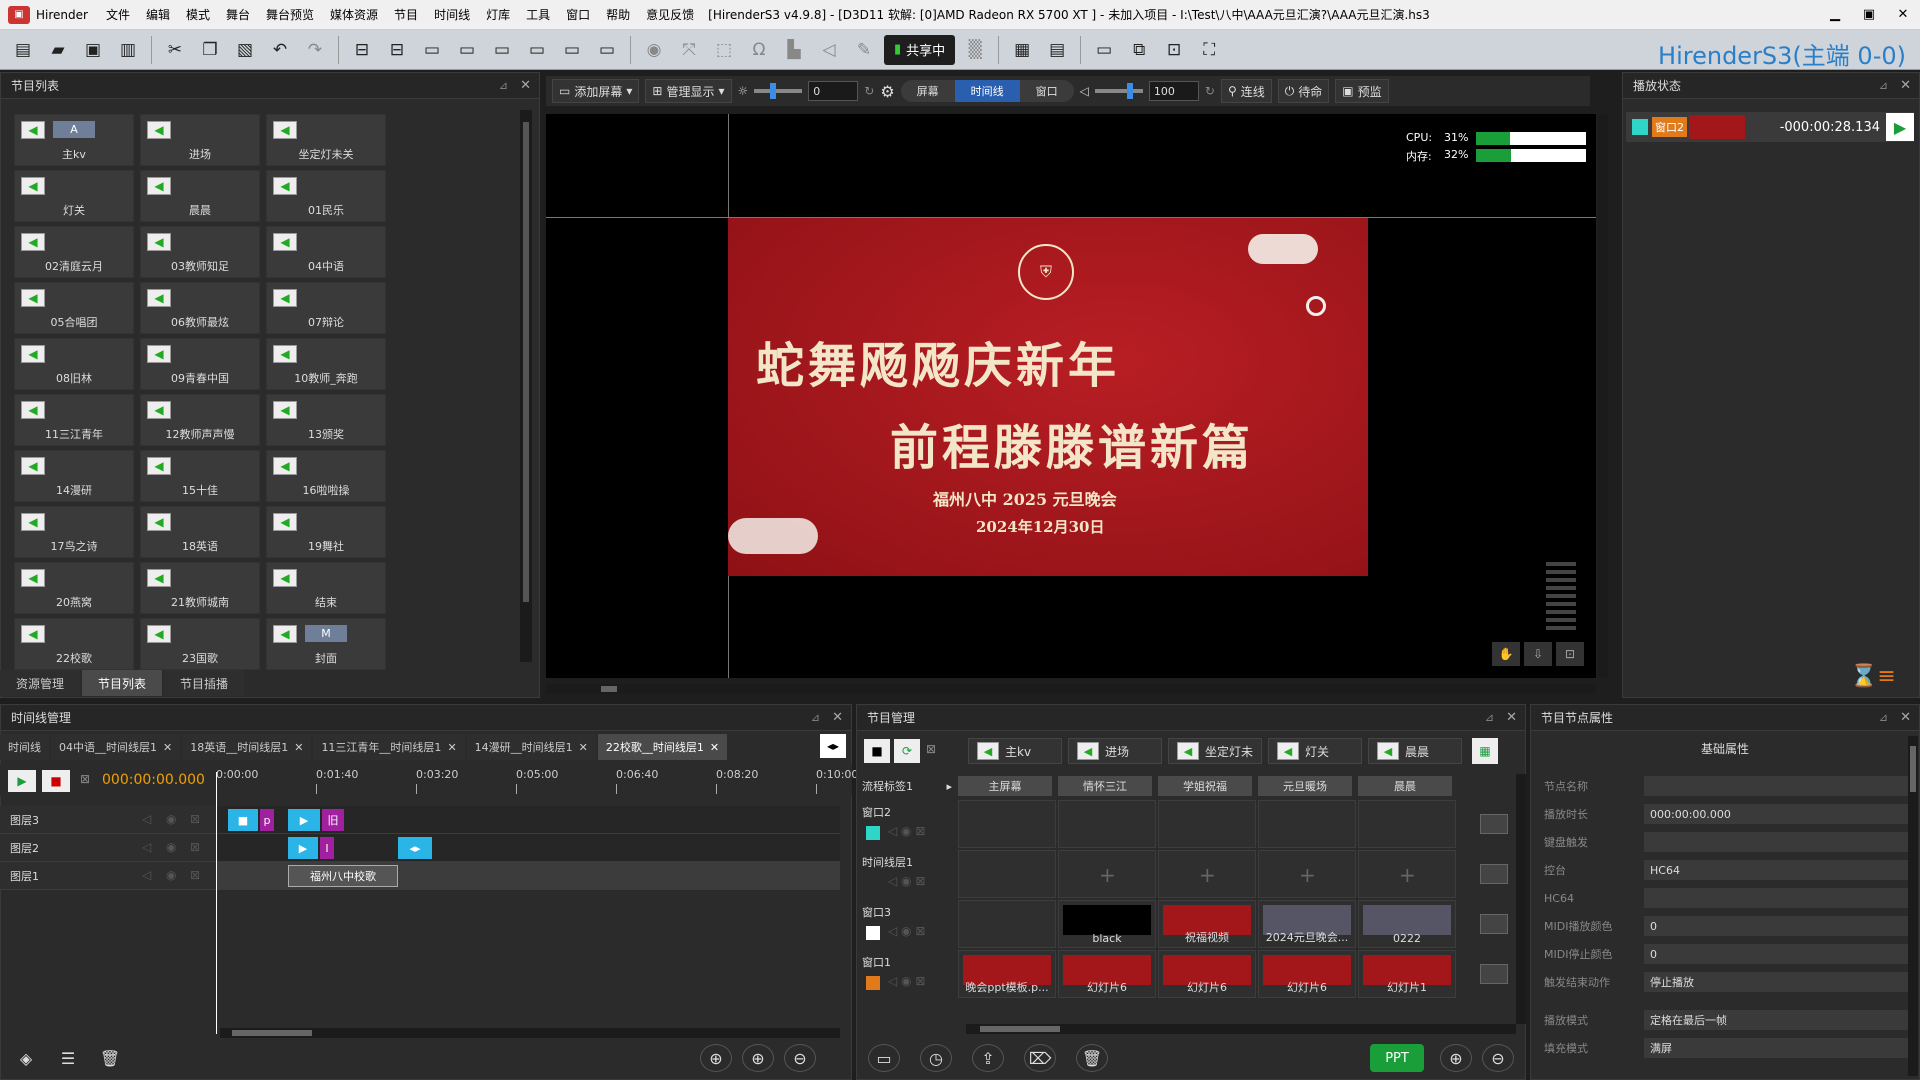 The width and height of the screenshot is (1920, 1080). What do you see at coordinates (200, 364) in the screenshot?
I see `program-item: ◀ 09青春中国` at bounding box center [200, 364].